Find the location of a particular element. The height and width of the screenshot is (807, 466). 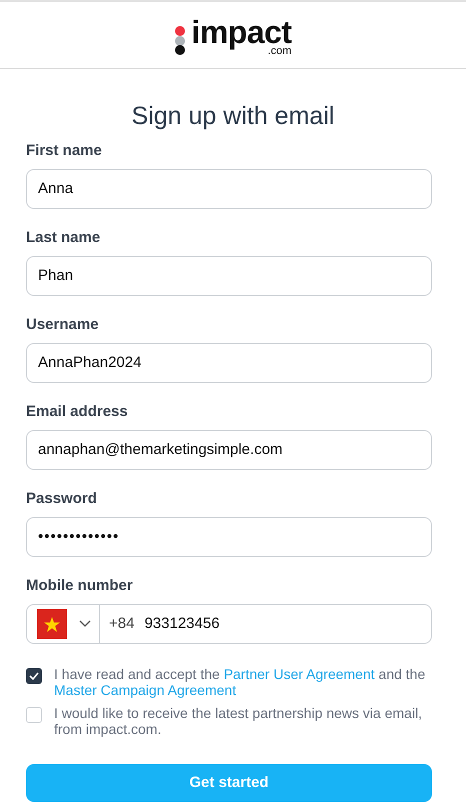

country-code: +84 is located at coordinates (121, 624).